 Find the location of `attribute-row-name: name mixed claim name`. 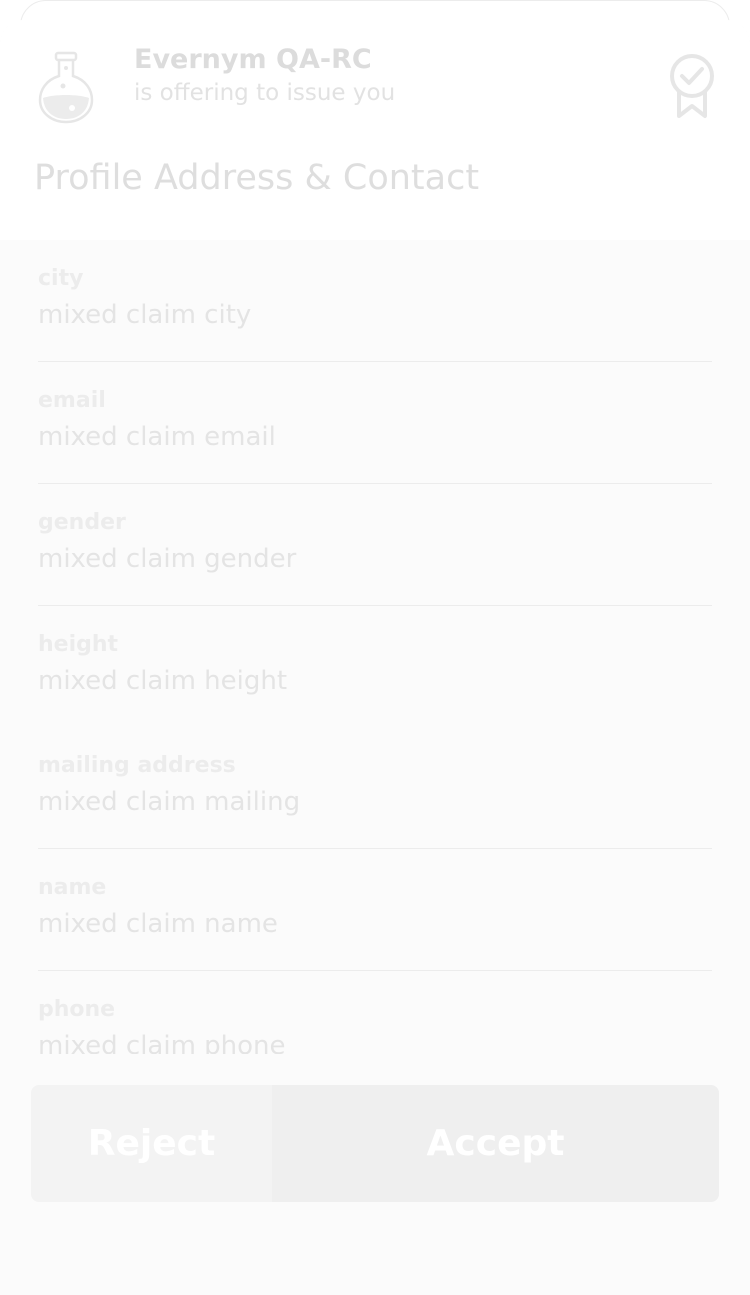

attribute-row-name: name mixed claim name is located at coordinates (375, 910).